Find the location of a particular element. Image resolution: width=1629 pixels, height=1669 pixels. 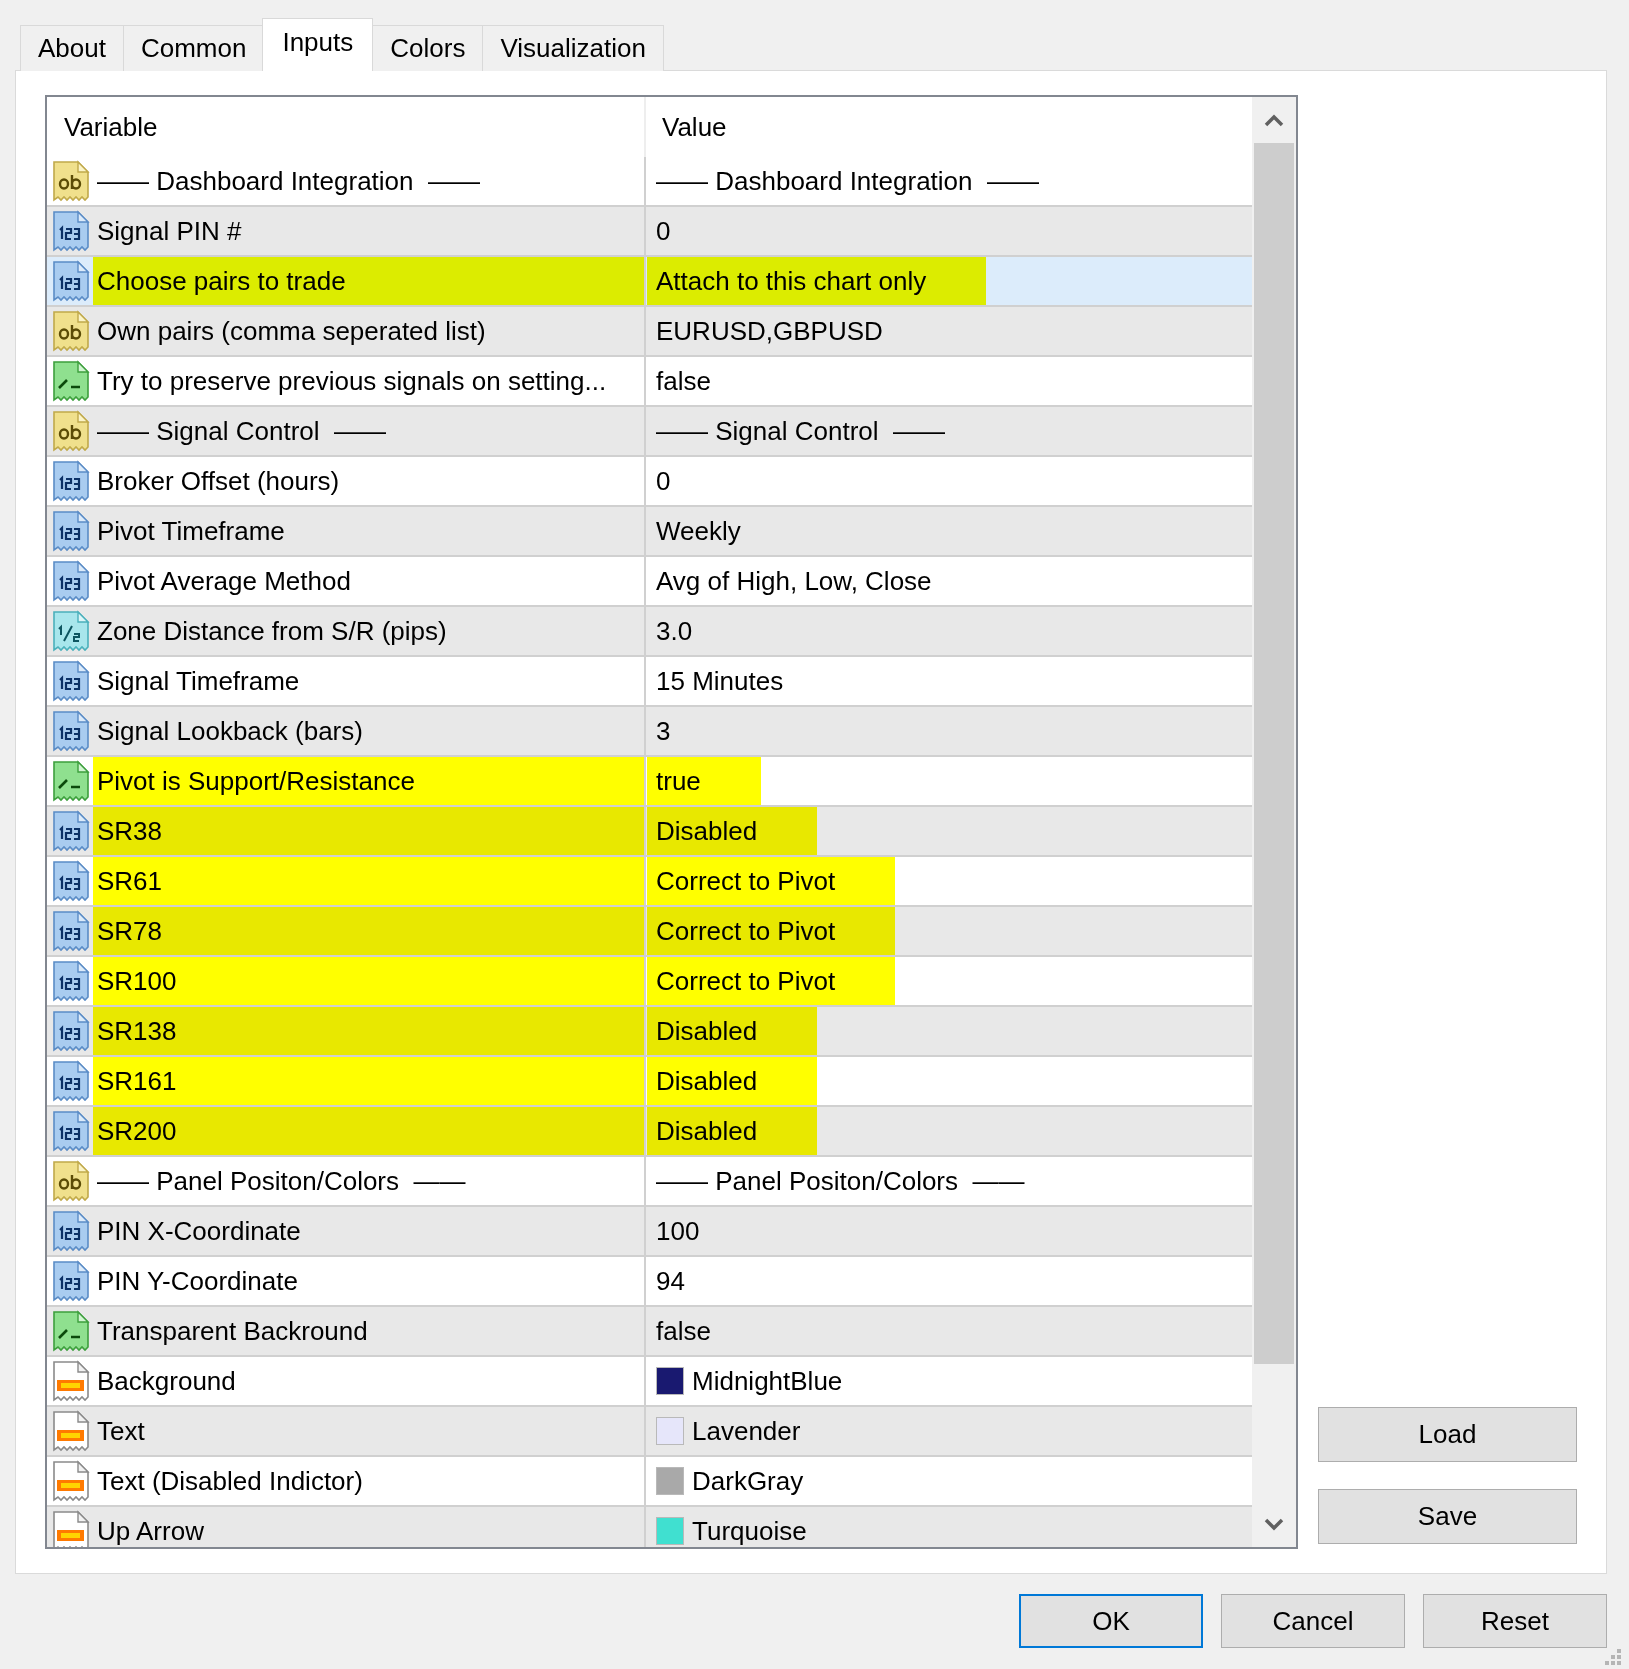

parameter-value: DarkGray is located at coordinates (746, 1481).